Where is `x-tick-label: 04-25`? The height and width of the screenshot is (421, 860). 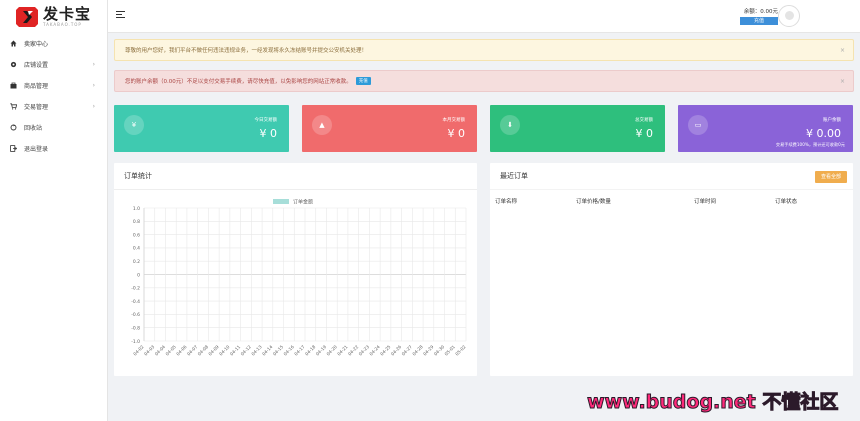
x-tick-label: 04-25 is located at coordinates (385, 350).